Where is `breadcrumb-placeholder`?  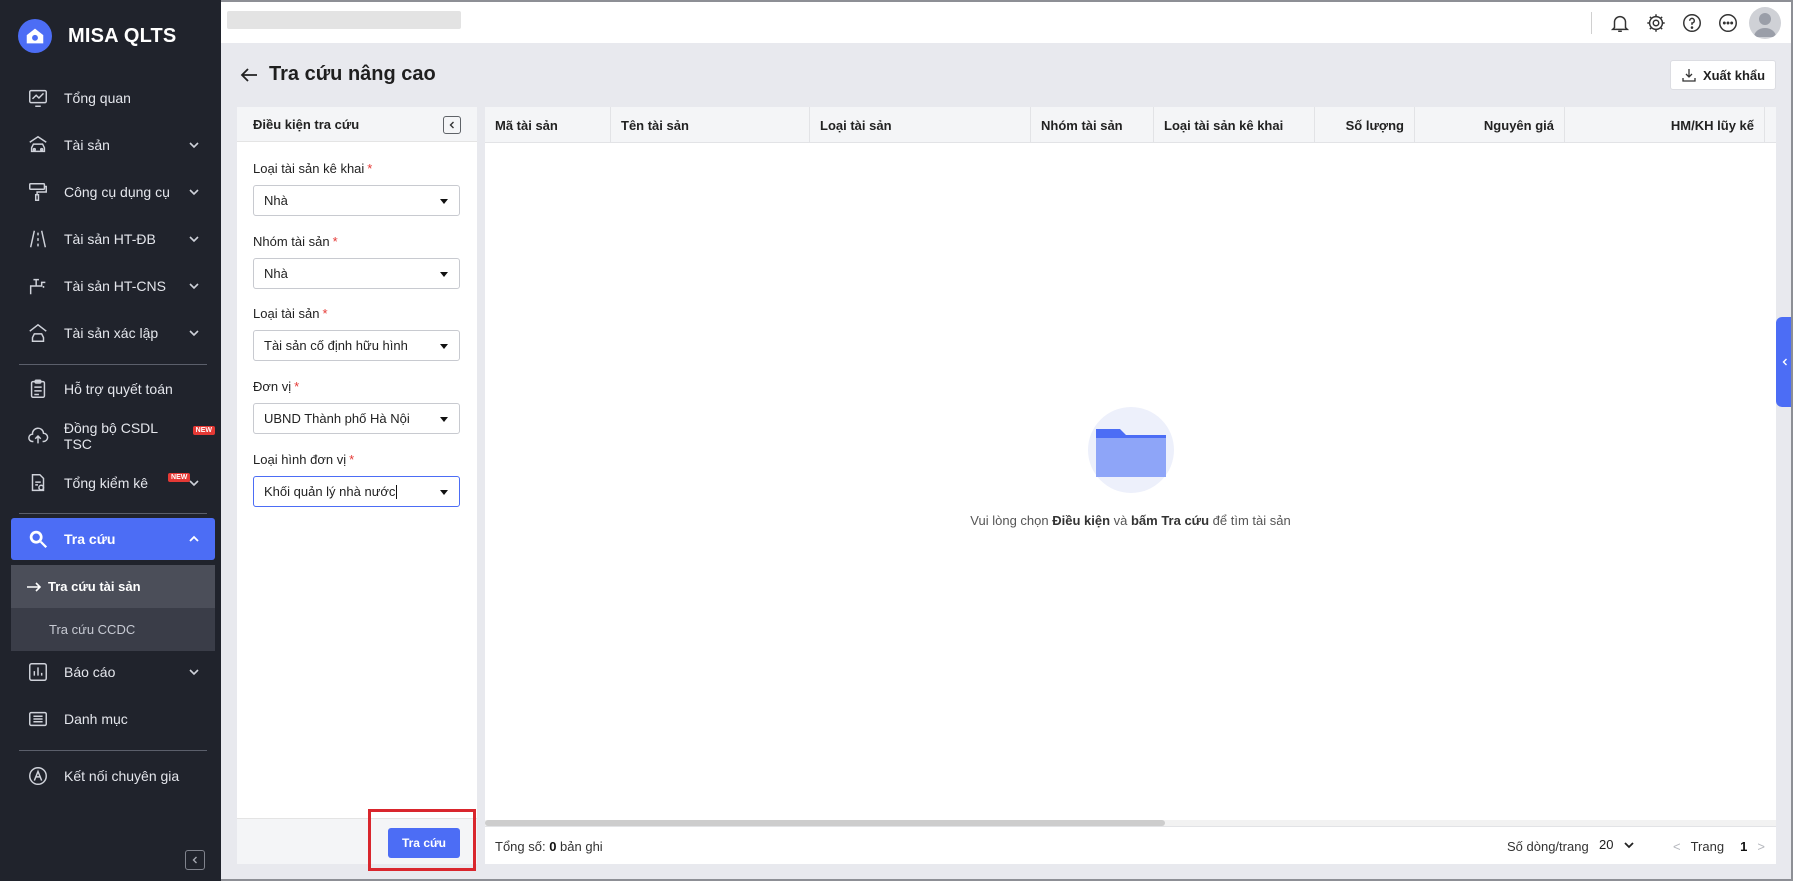
breadcrumb-placeholder is located at coordinates (344, 20).